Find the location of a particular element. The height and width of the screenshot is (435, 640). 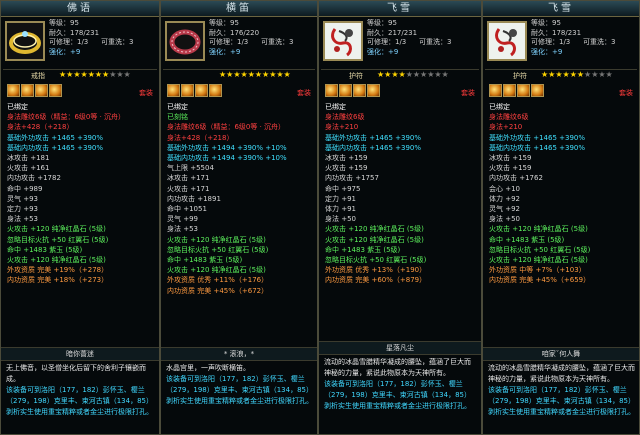

attribute-line: 忽略目标火抗 +50 红翼石 (5级) is located at coordinates (376, 260).